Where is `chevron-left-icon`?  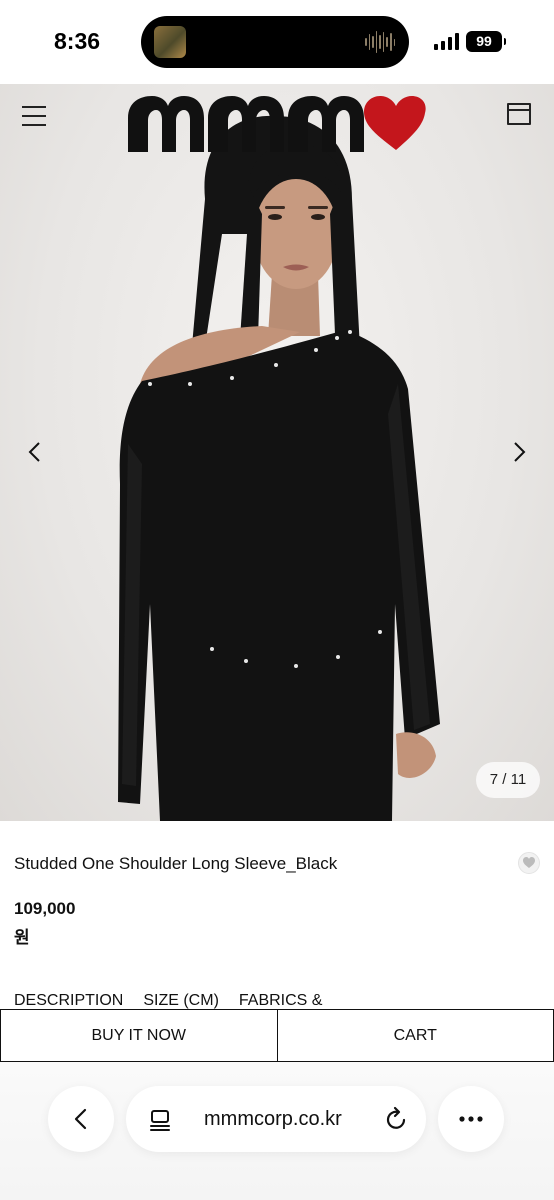 chevron-left-icon is located at coordinates (36, 452).